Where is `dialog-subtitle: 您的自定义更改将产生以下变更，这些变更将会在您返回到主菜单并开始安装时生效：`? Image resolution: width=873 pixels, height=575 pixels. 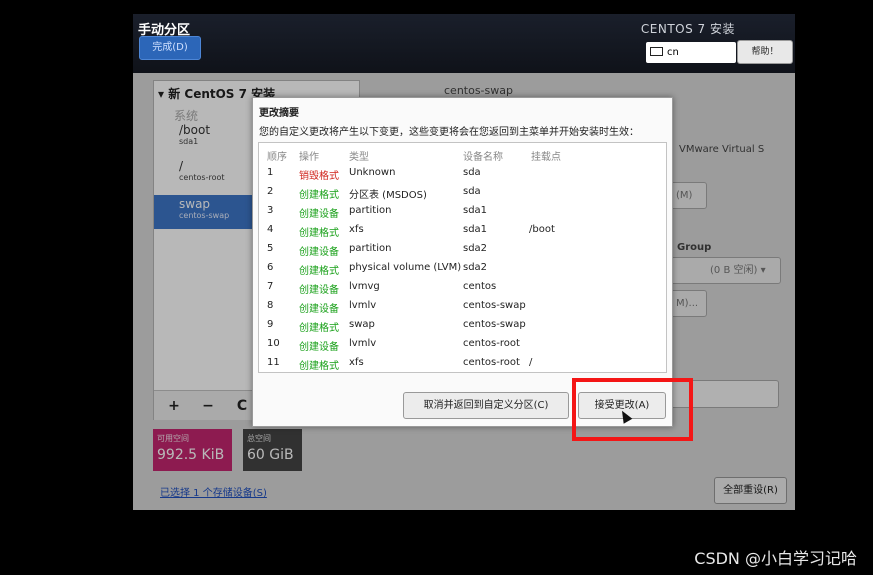
dialog-subtitle: 您的自定义更改将产生以下变更，这些变更将会在您返回到主菜单并开始安装时生效： is located at coordinates (449, 132).